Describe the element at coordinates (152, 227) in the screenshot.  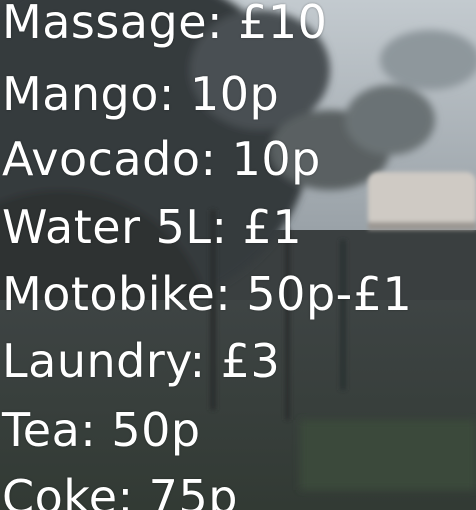
I see `price-line-water: Water 5L: £1` at that location.